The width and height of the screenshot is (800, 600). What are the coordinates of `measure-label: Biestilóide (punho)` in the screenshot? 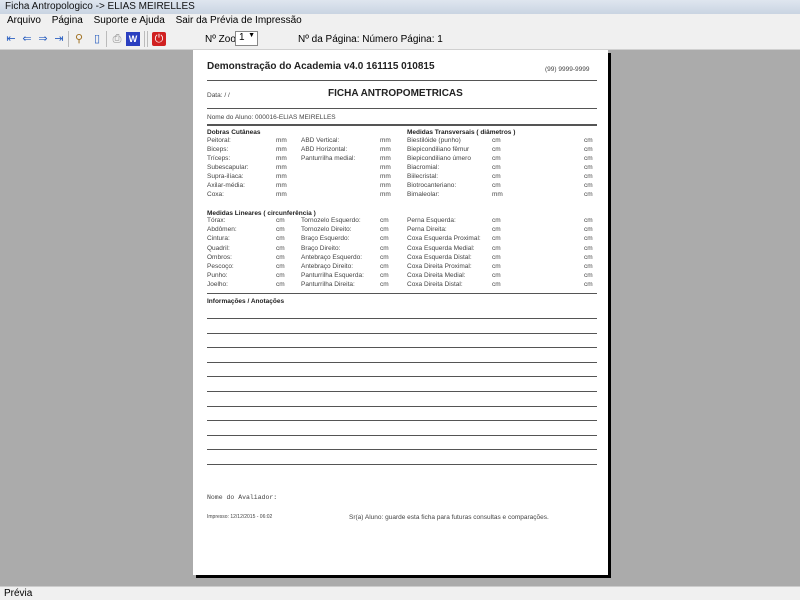 It's located at (434, 140).